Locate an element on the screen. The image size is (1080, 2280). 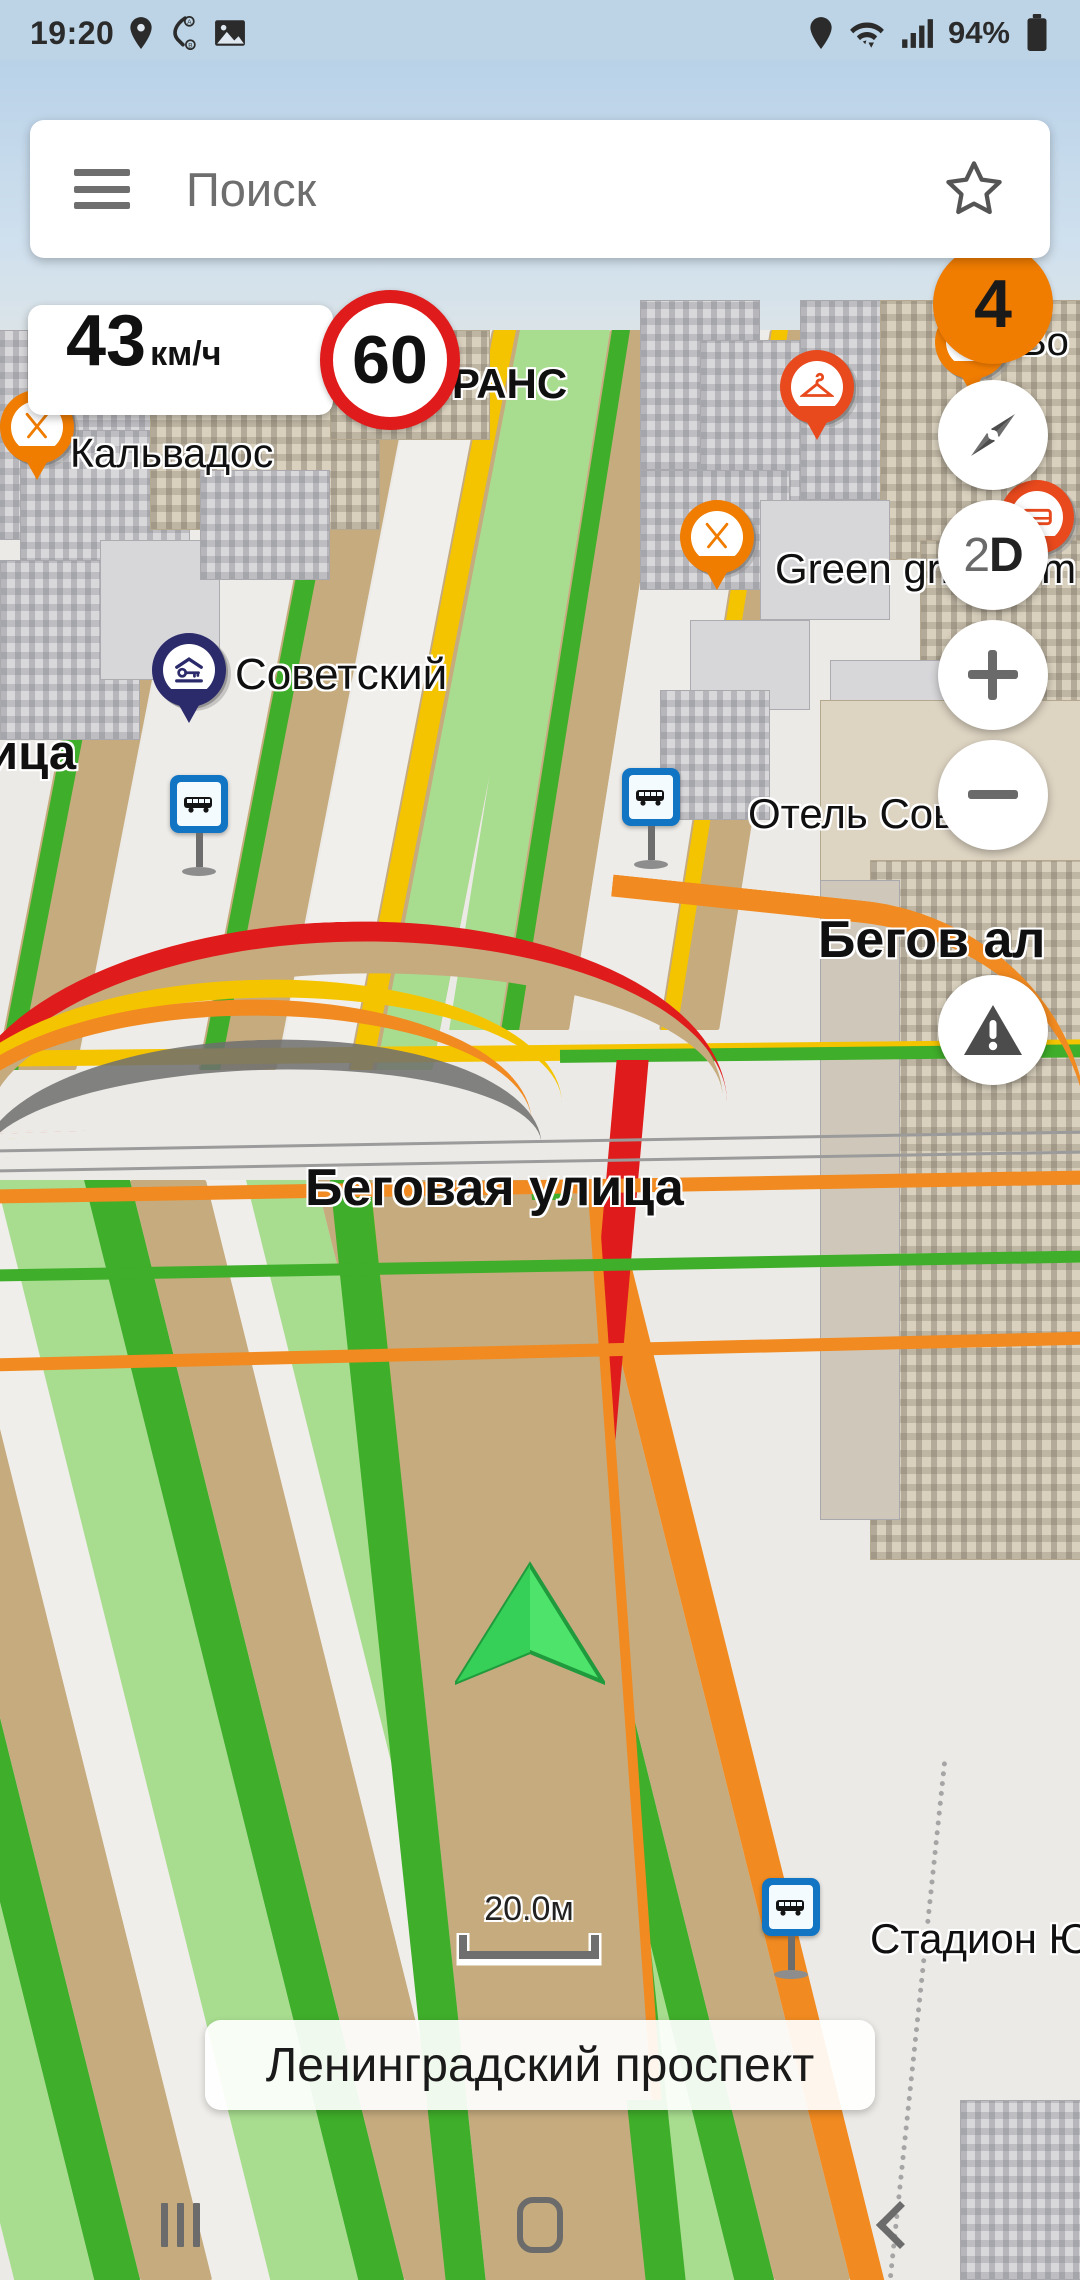
warning-triangle-icon is located at coordinates (993, 1030).